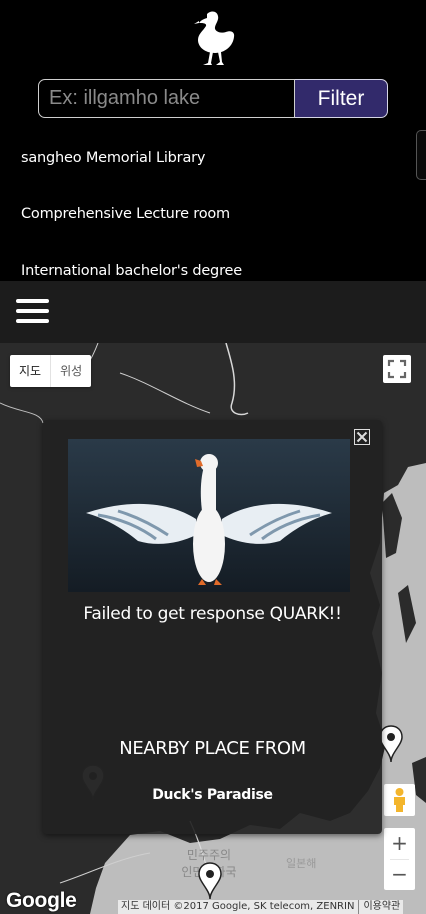 This screenshot has height=914, width=426. What do you see at coordinates (212, 748) in the screenshot?
I see `nearby-heading: NEARBY PLACE FROM` at bounding box center [212, 748].